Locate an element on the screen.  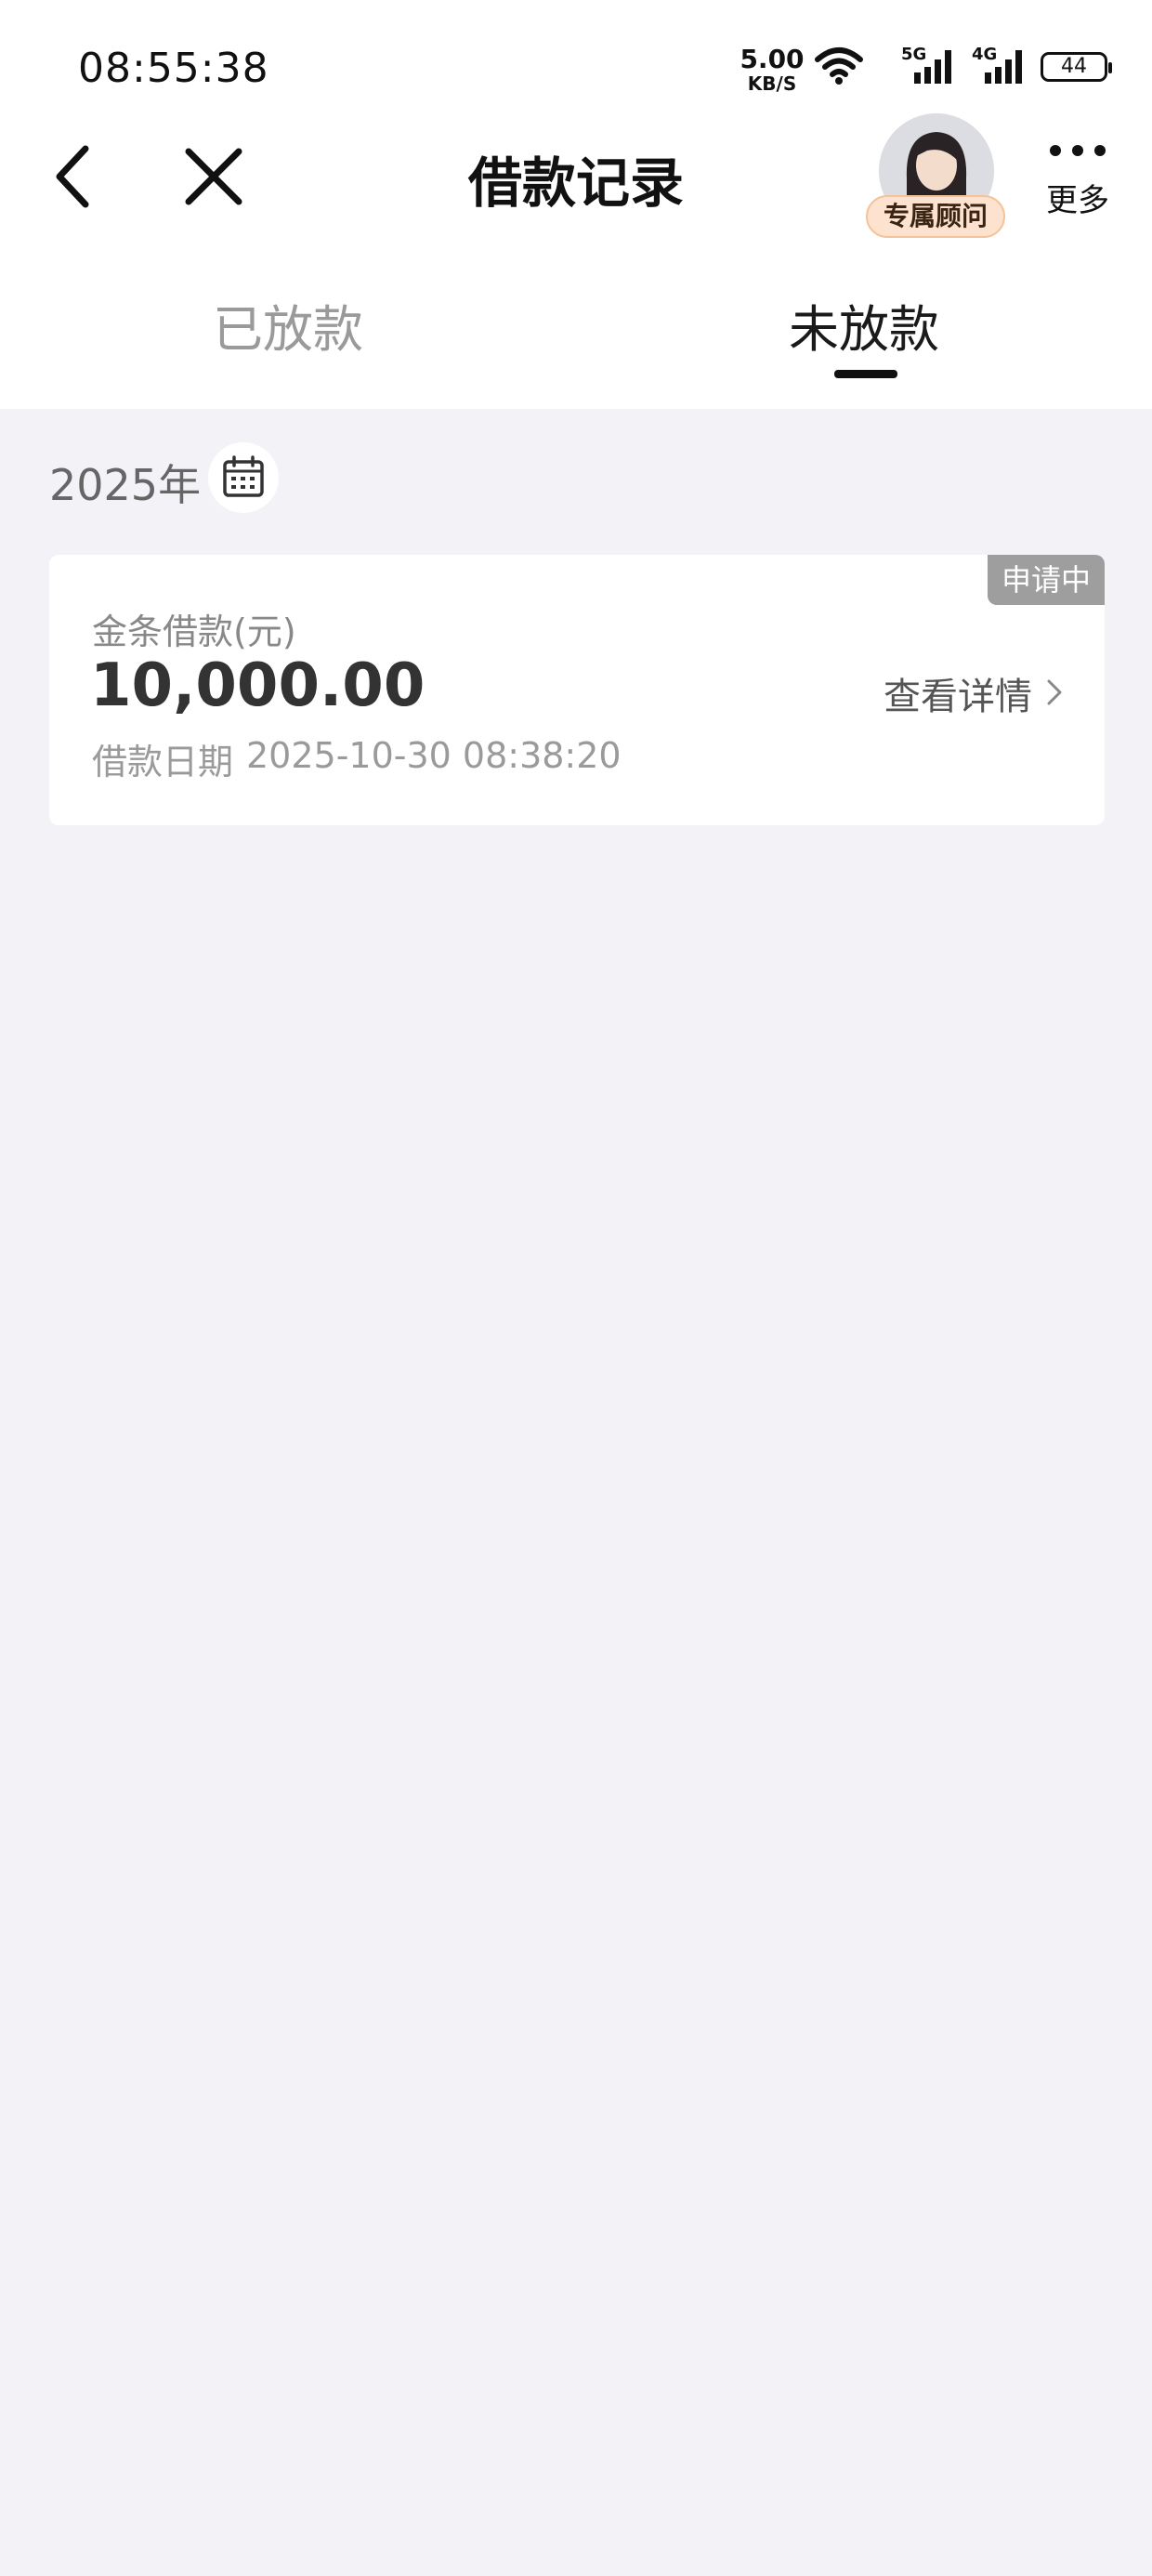
view-details-link: 查看详情 is located at coordinates (958, 693).